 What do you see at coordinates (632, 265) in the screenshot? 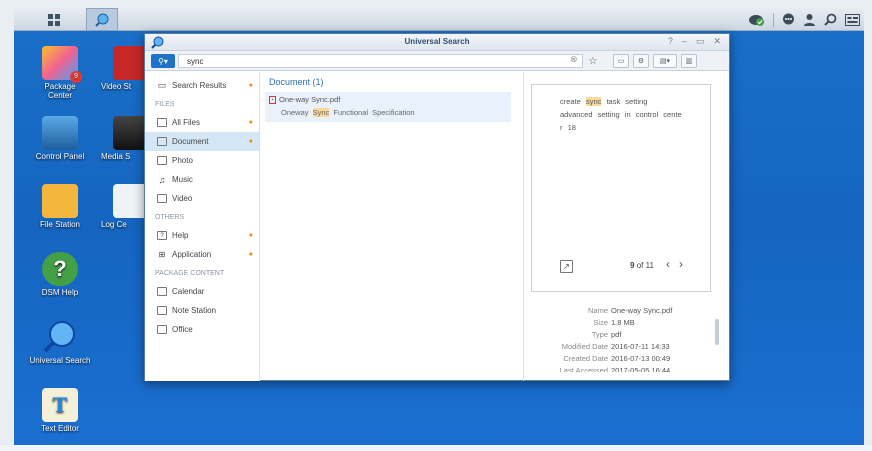
I see `page-current: 9` at bounding box center [632, 265].